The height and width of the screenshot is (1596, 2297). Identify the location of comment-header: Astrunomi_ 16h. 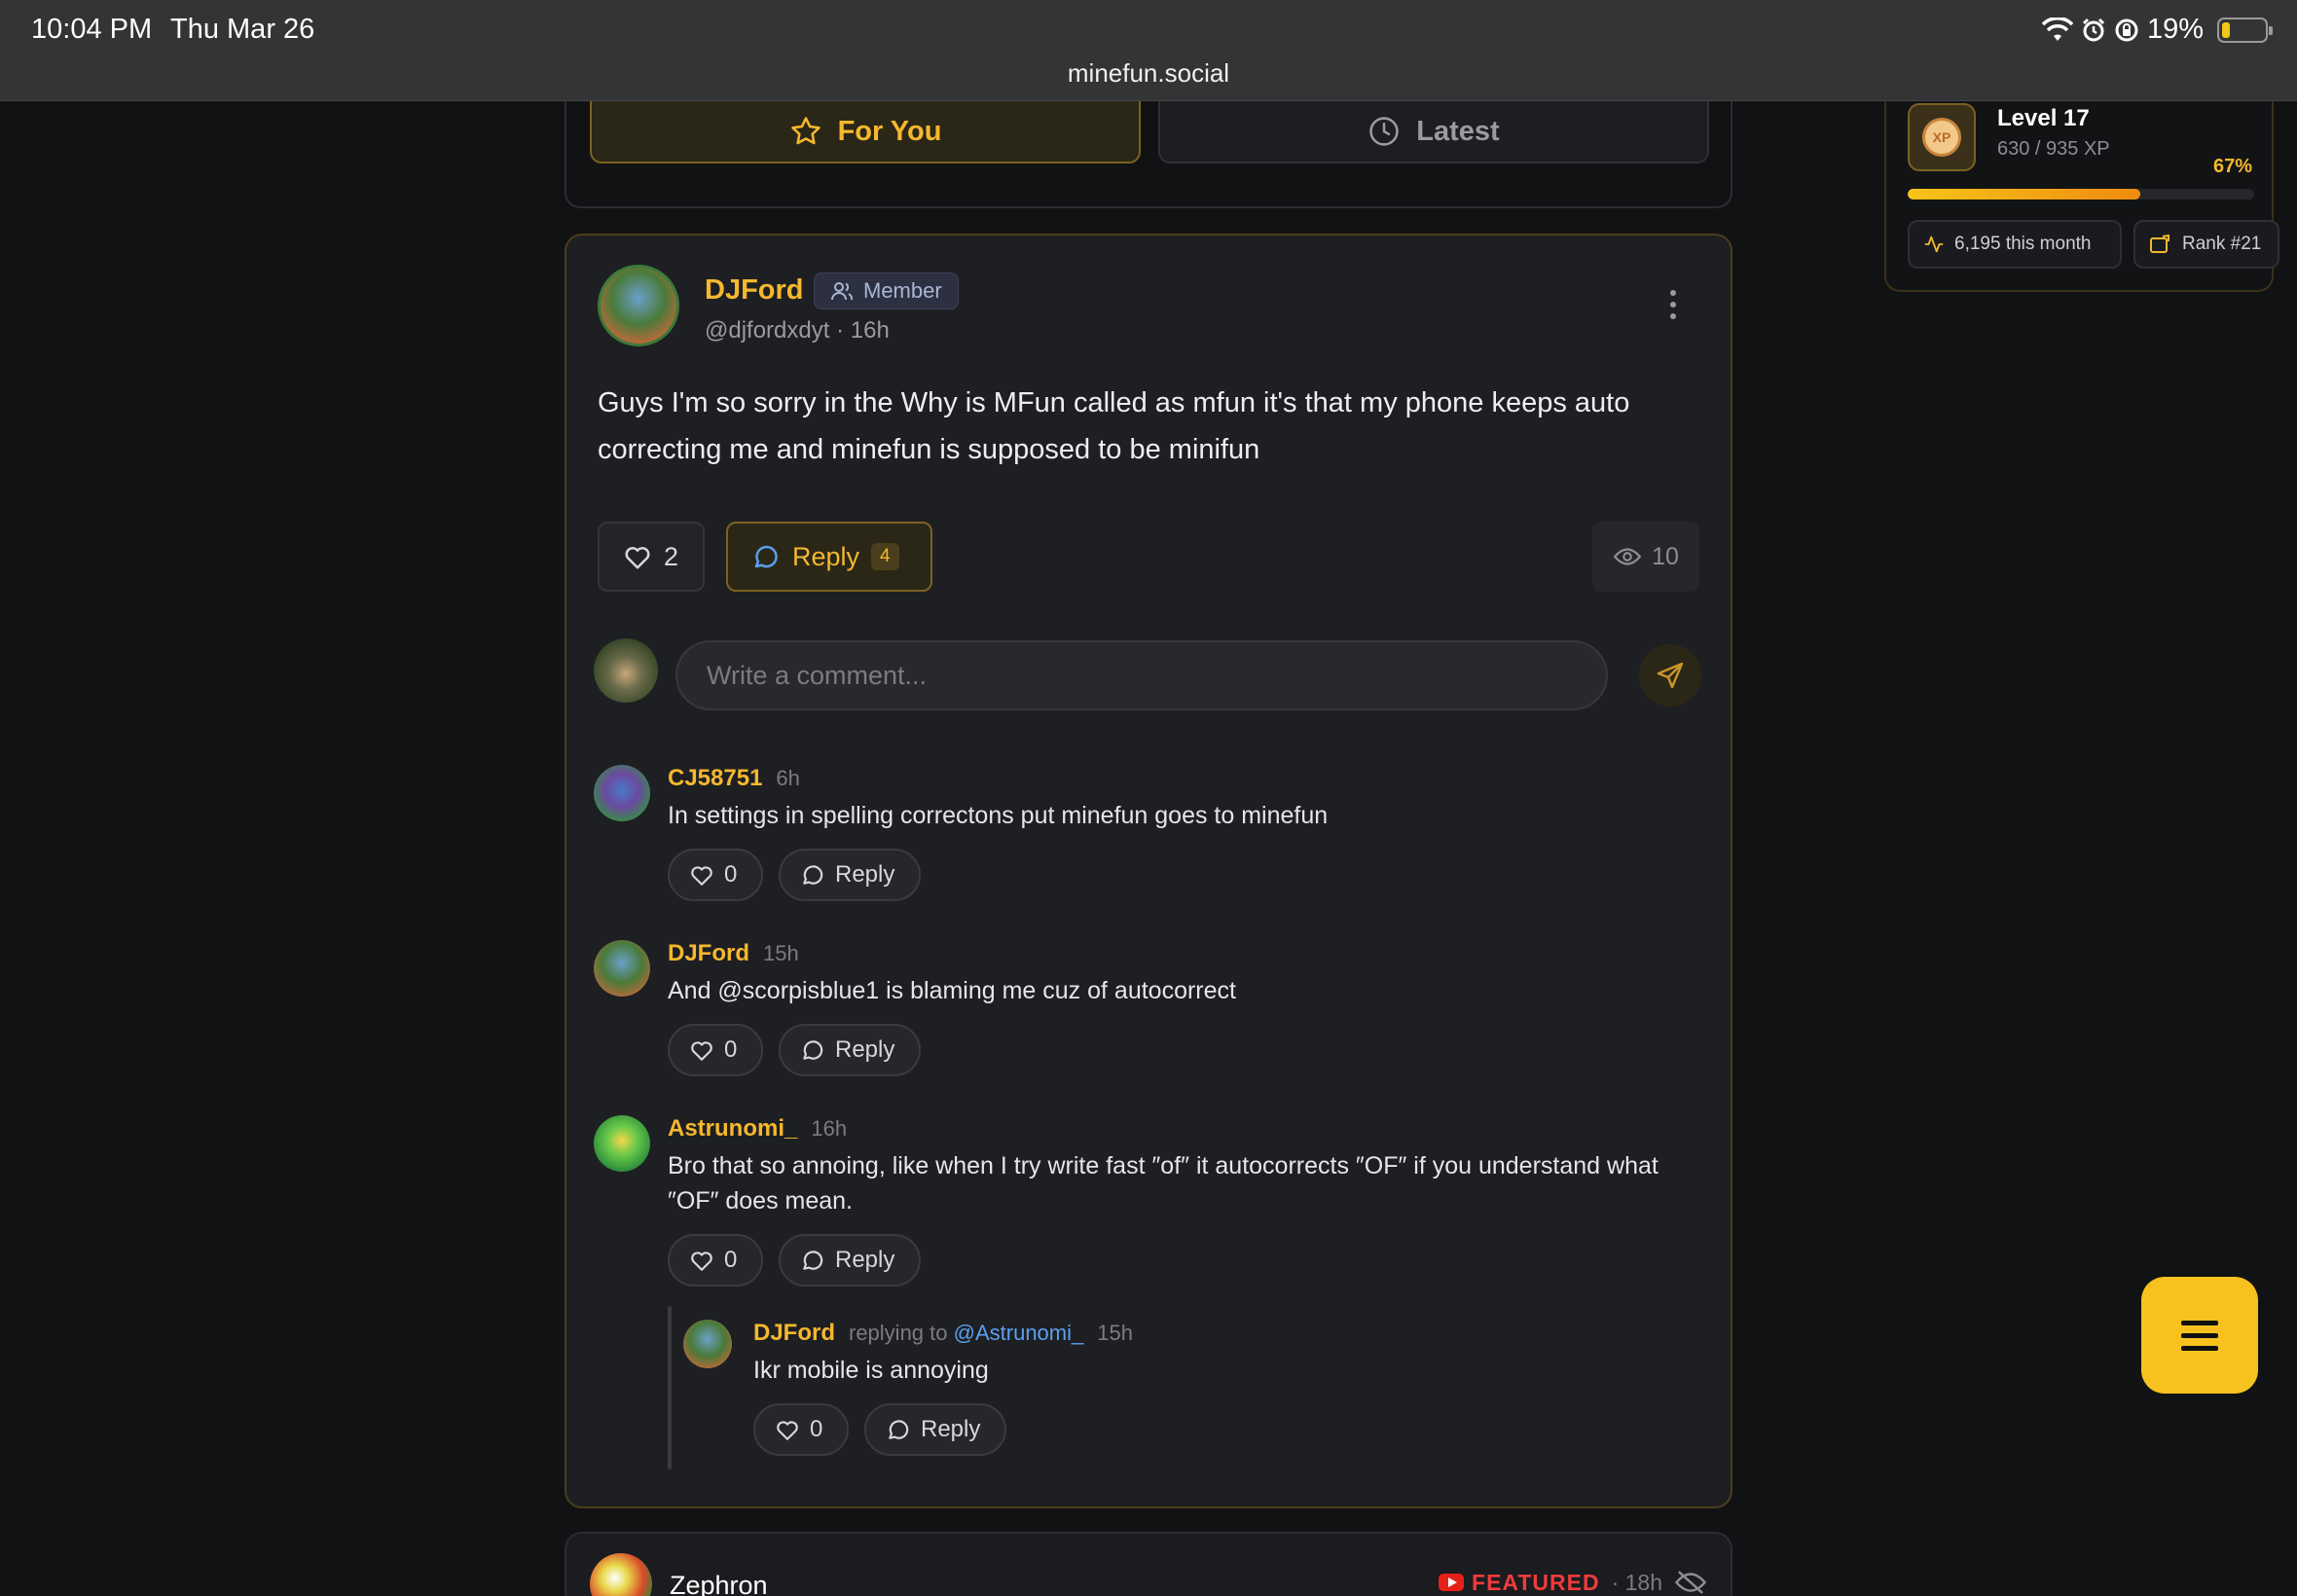
(757, 1129).